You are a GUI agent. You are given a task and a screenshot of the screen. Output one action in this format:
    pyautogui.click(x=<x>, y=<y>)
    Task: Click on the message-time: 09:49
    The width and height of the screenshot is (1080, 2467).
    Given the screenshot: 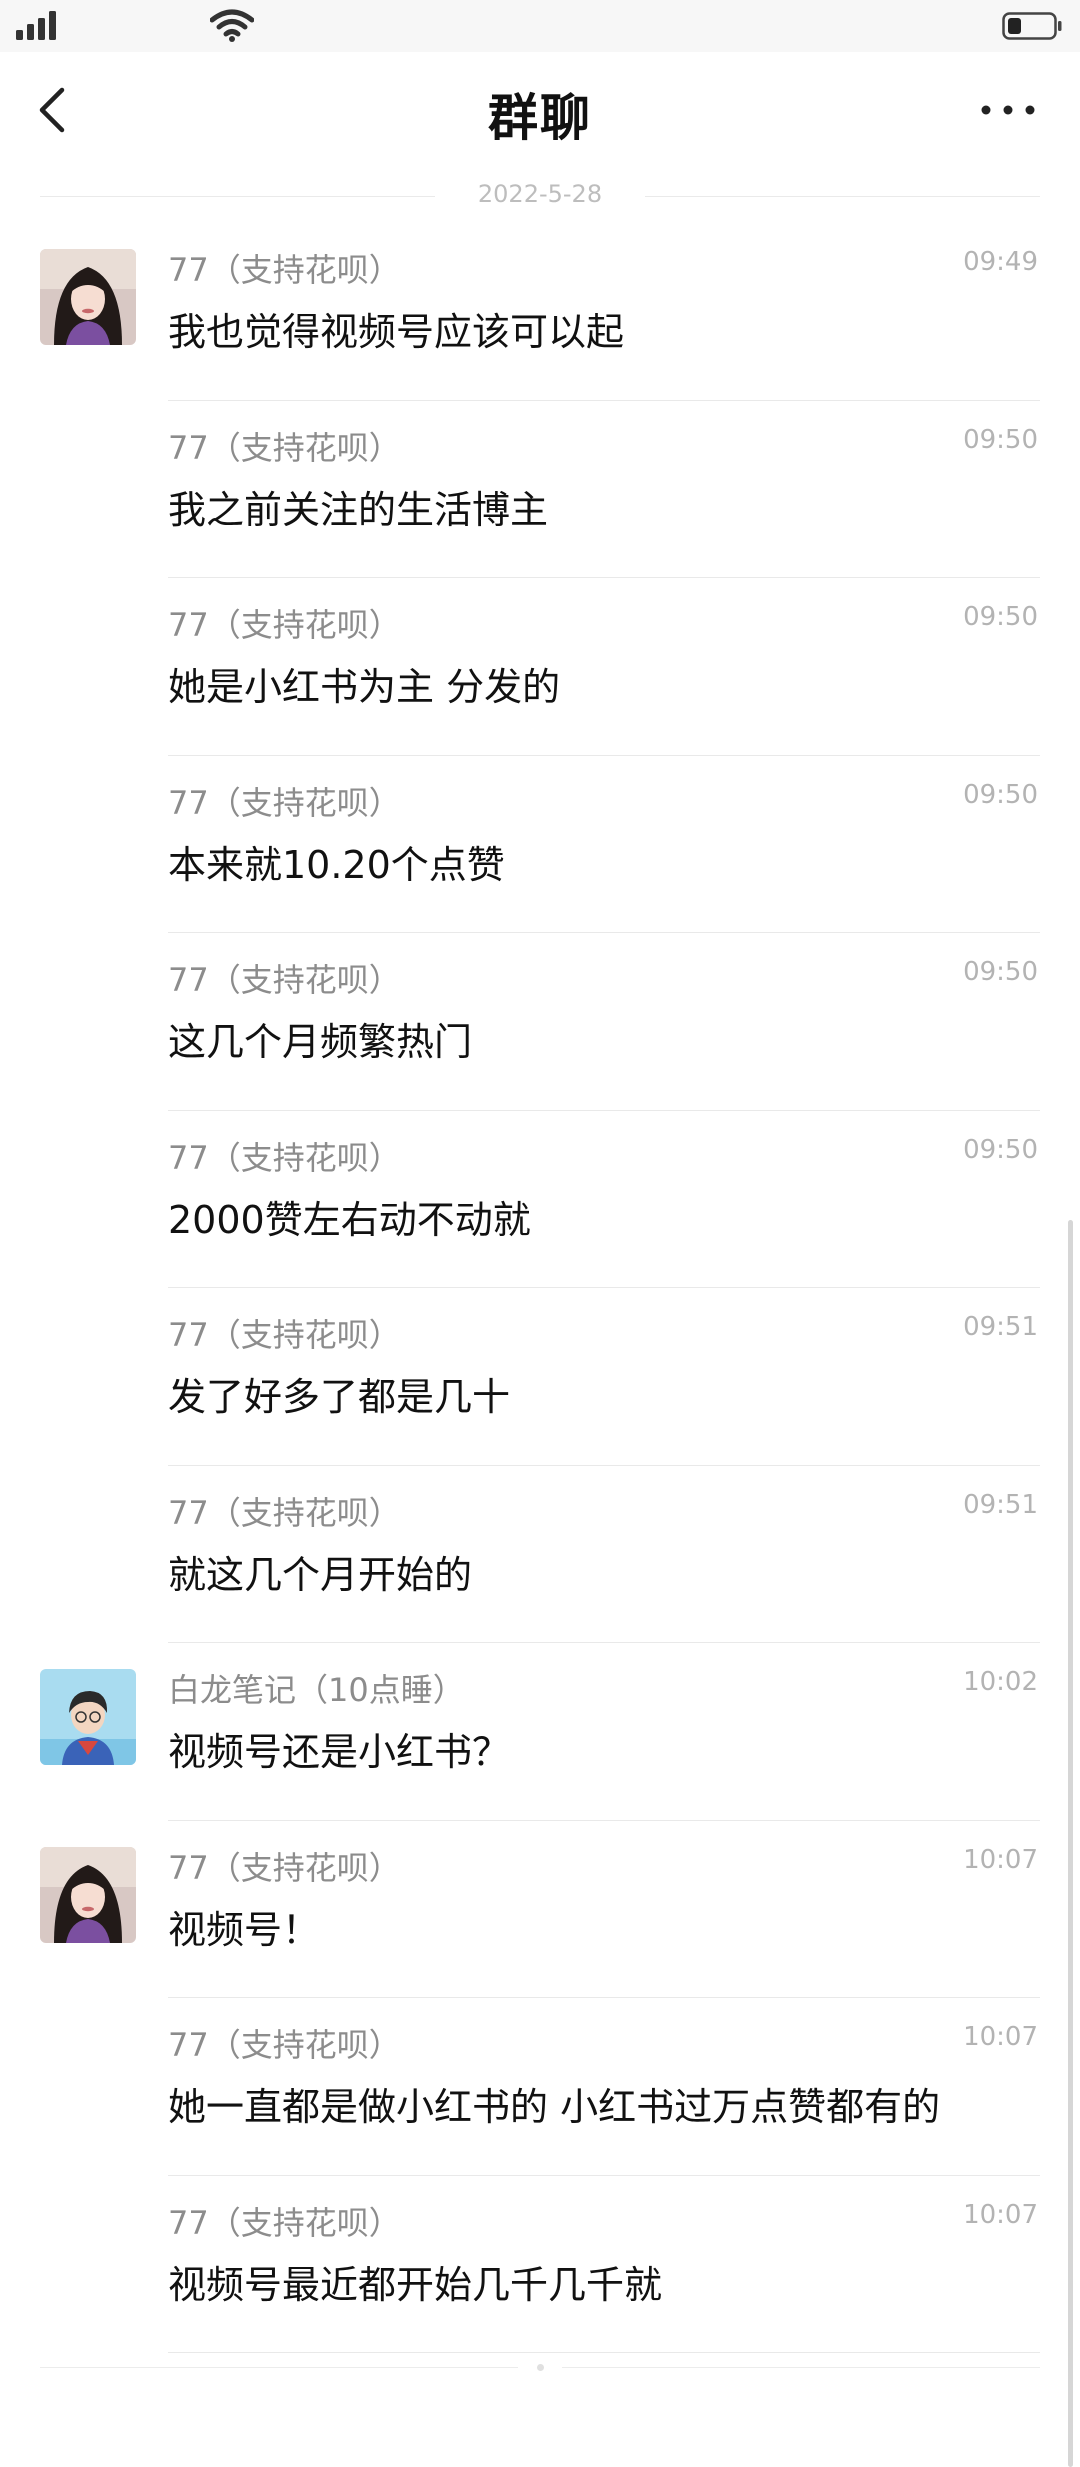 What is the action you would take?
    pyautogui.click(x=1000, y=262)
    